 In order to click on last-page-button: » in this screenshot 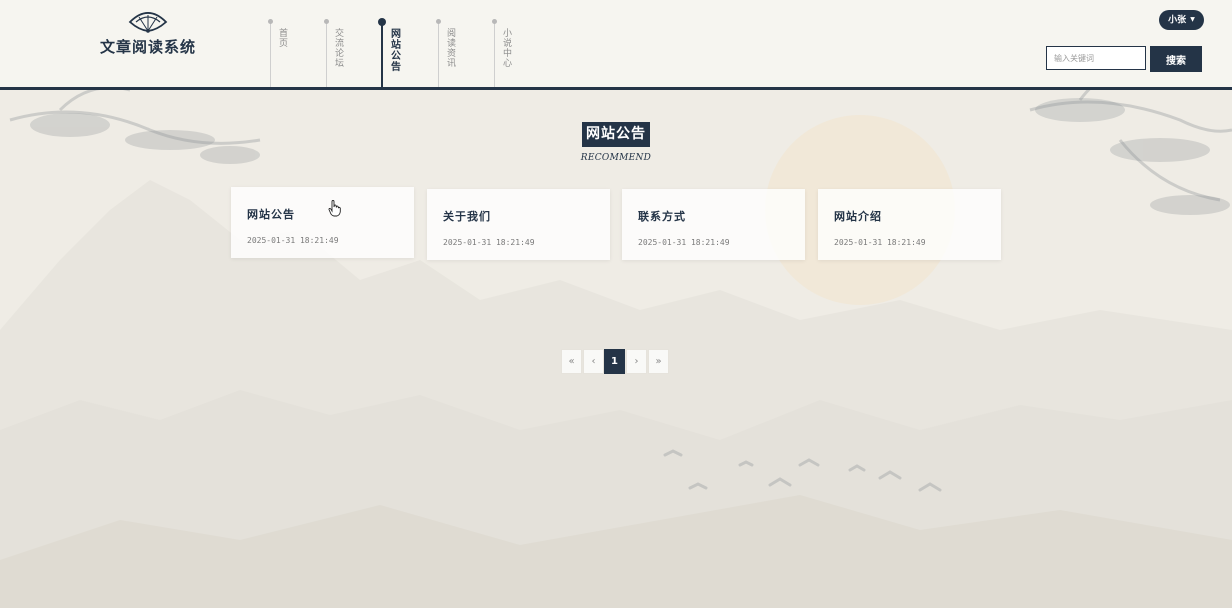, I will do `click(658, 361)`.